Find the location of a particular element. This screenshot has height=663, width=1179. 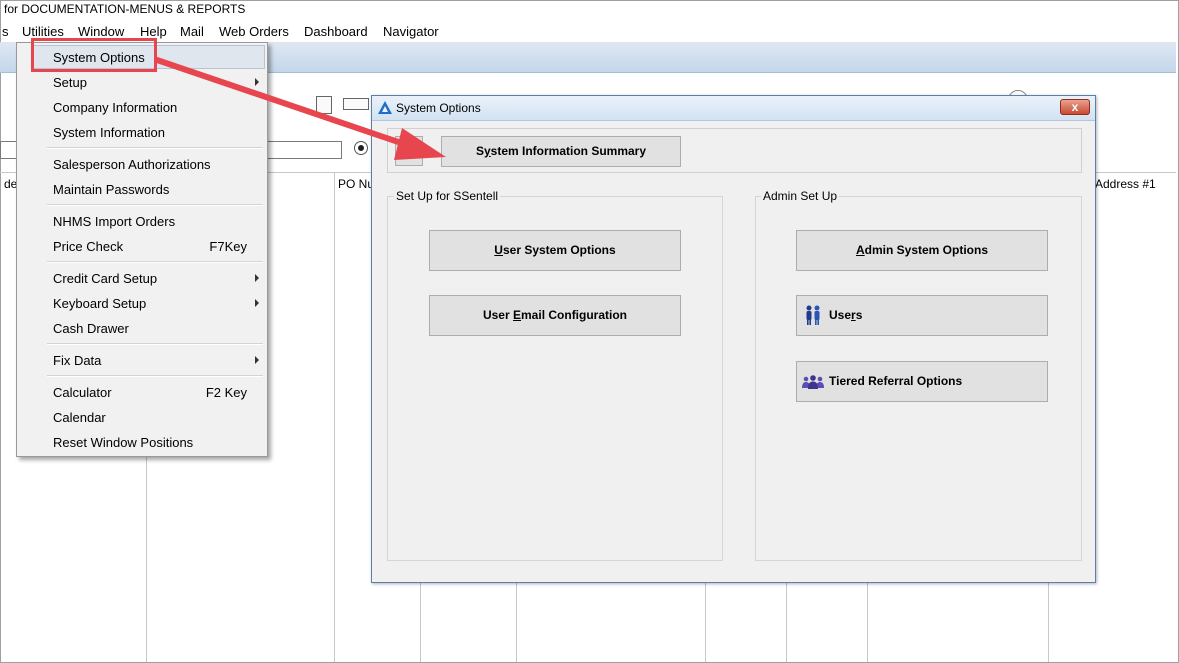

button-label: dmin System Options is located at coordinates (926, 250).